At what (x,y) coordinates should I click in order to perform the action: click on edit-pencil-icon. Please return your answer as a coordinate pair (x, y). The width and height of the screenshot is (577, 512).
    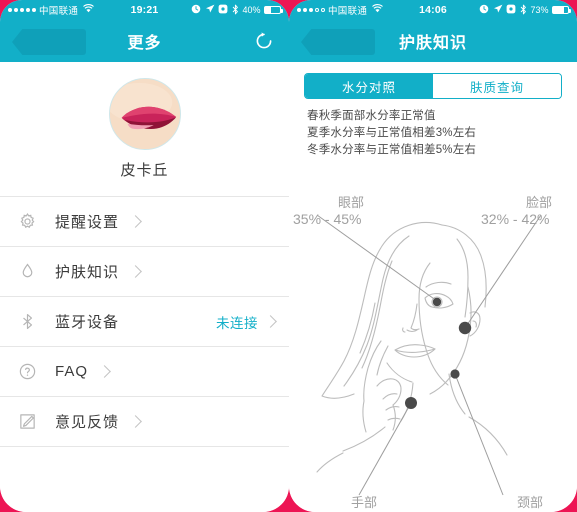
    Looking at the image, I should click on (27, 422).